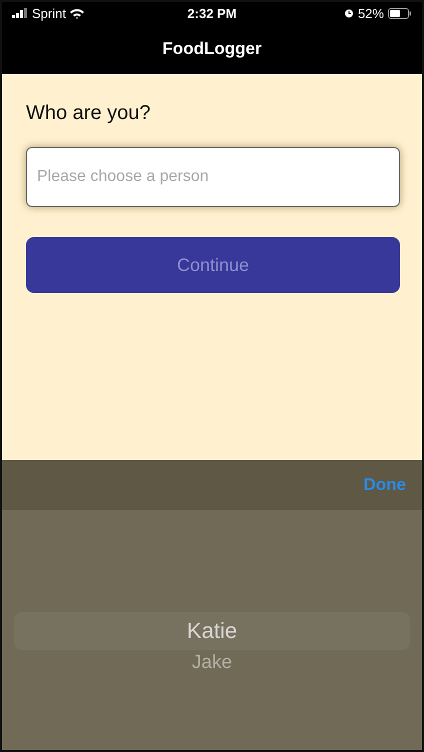  I want to click on signal-icon, so click(20, 13).